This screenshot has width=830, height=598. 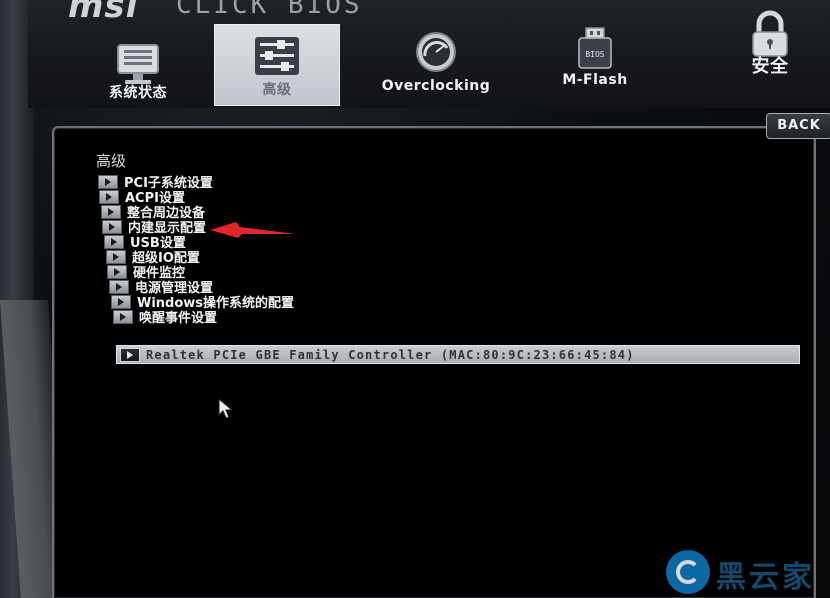 What do you see at coordinates (436, 86) in the screenshot?
I see `tab-overclocking-label: Overclocking` at bounding box center [436, 86].